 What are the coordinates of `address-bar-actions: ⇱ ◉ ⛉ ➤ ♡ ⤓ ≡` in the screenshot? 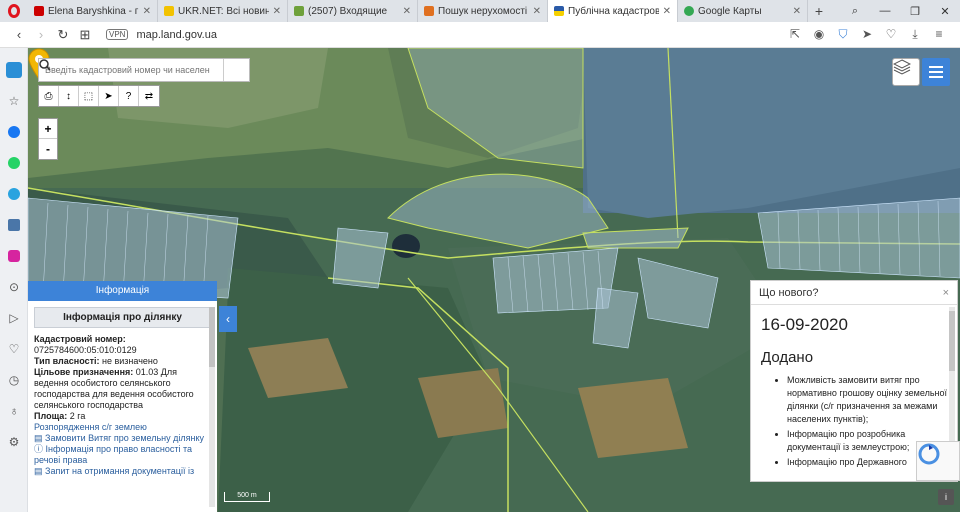 It's located at (867, 34).